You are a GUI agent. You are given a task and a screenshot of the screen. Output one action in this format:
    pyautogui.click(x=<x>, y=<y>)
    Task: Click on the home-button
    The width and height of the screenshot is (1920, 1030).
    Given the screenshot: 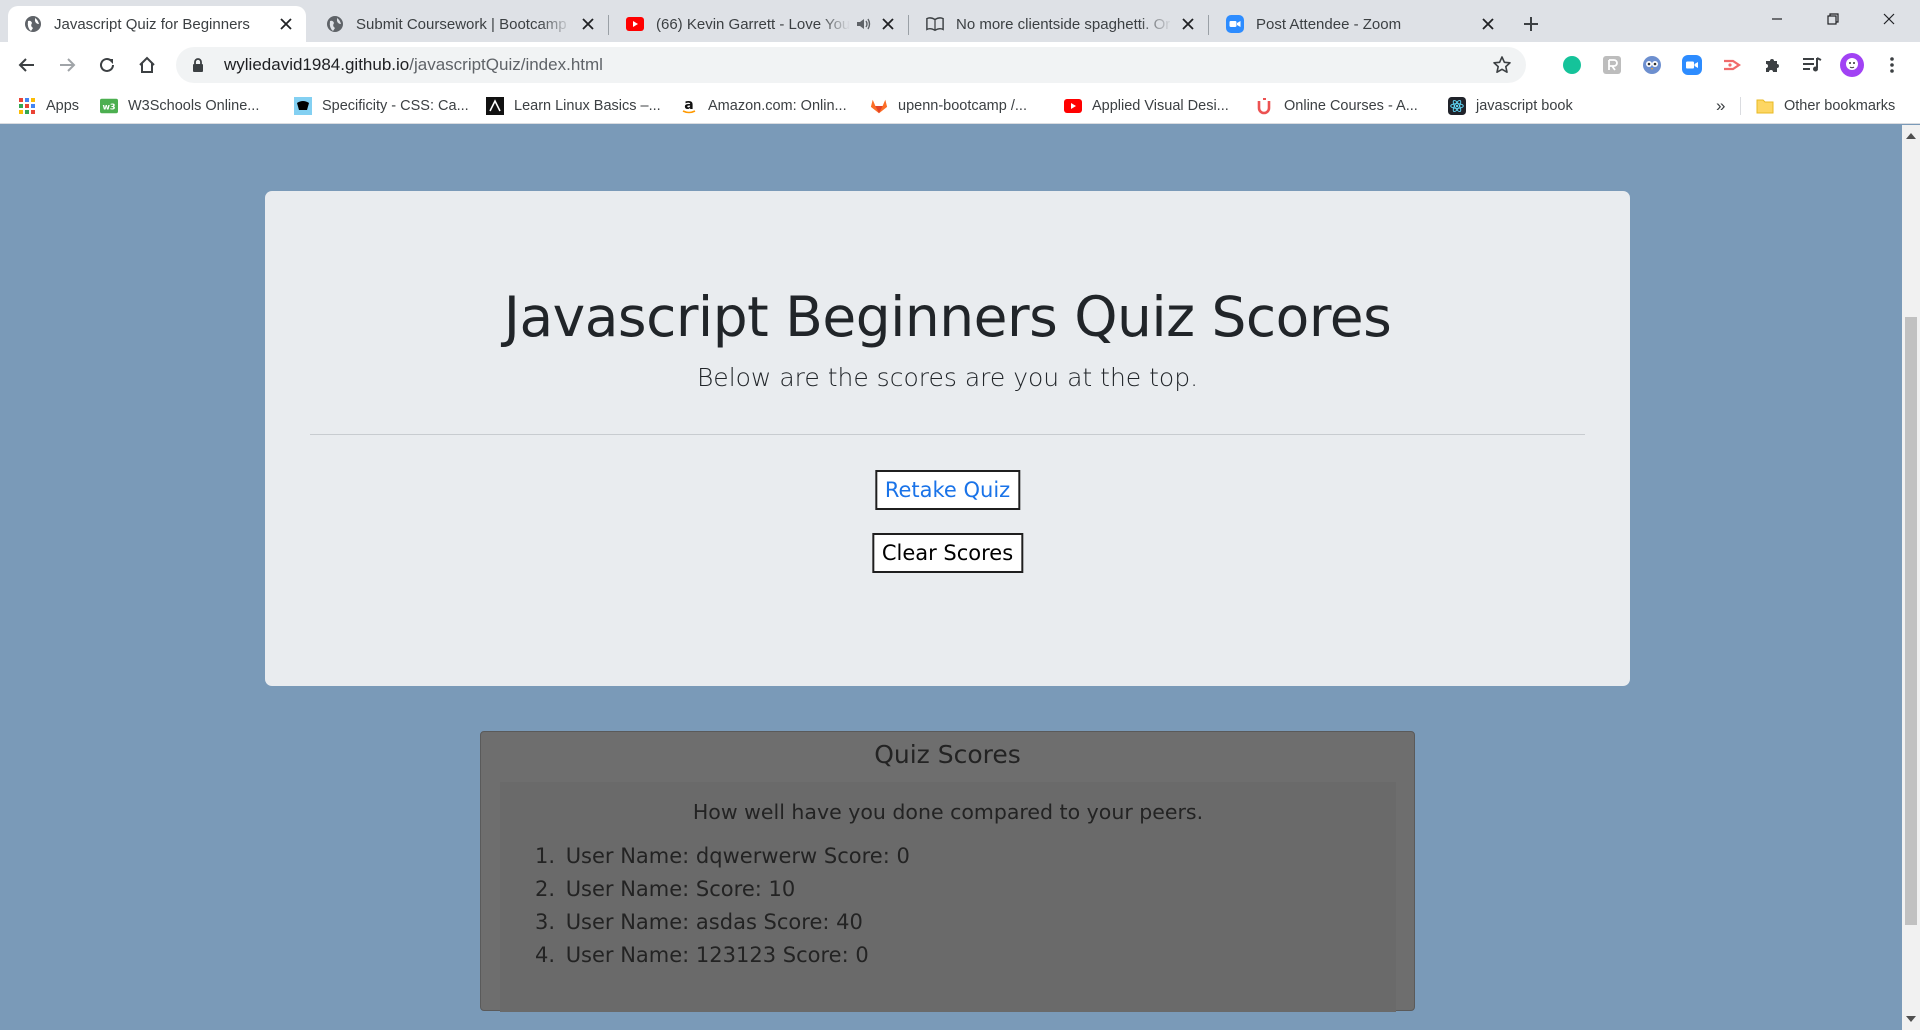 What is the action you would take?
    pyautogui.click(x=147, y=65)
    